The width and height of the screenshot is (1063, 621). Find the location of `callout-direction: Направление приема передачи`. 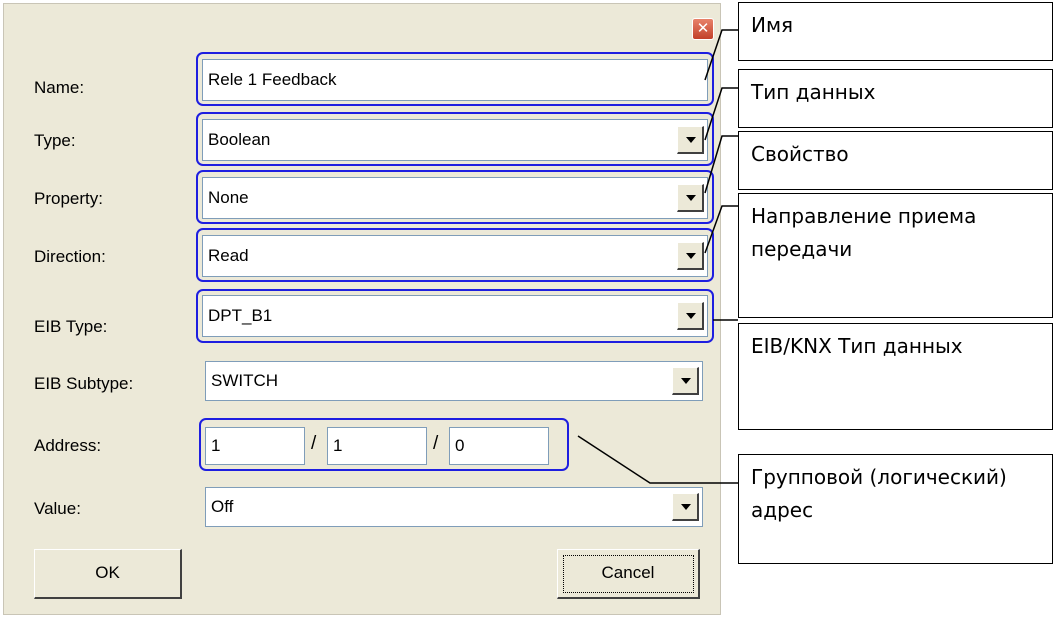

callout-direction: Направление приема передачи is located at coordinates (895, 255).